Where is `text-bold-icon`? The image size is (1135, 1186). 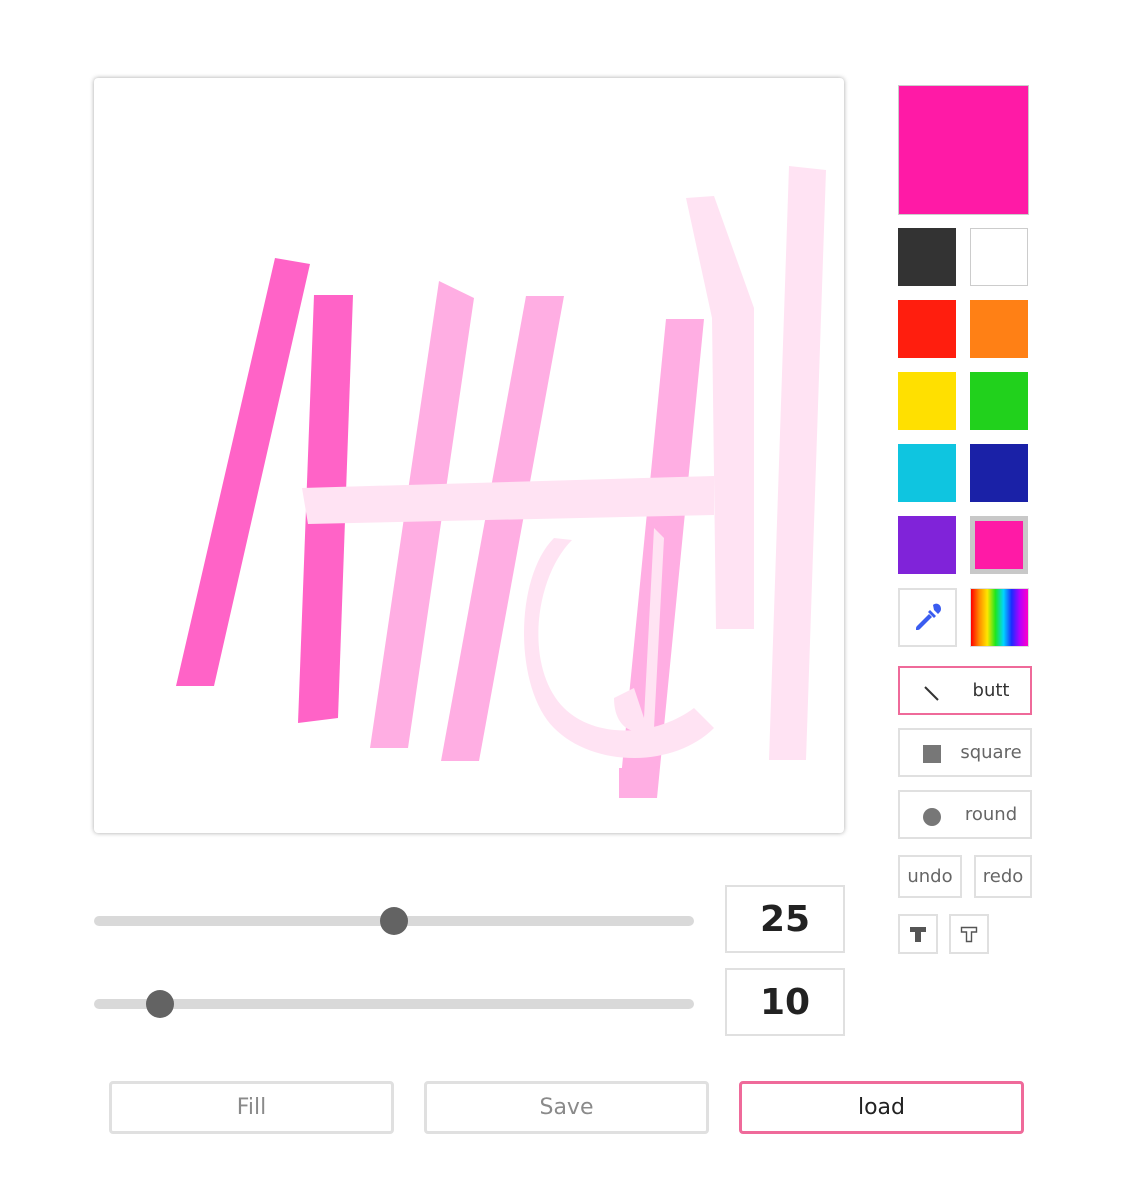
text-bold-icon is located at coordinates (918, 934).